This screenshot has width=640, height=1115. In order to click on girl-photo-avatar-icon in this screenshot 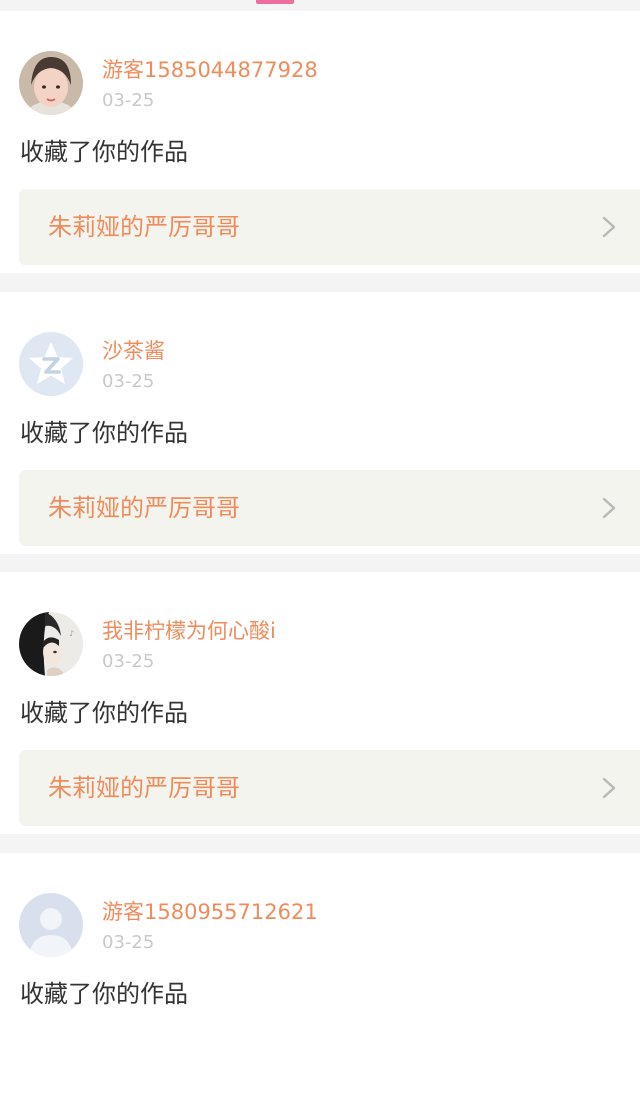, I will do `click(51, 83)`.